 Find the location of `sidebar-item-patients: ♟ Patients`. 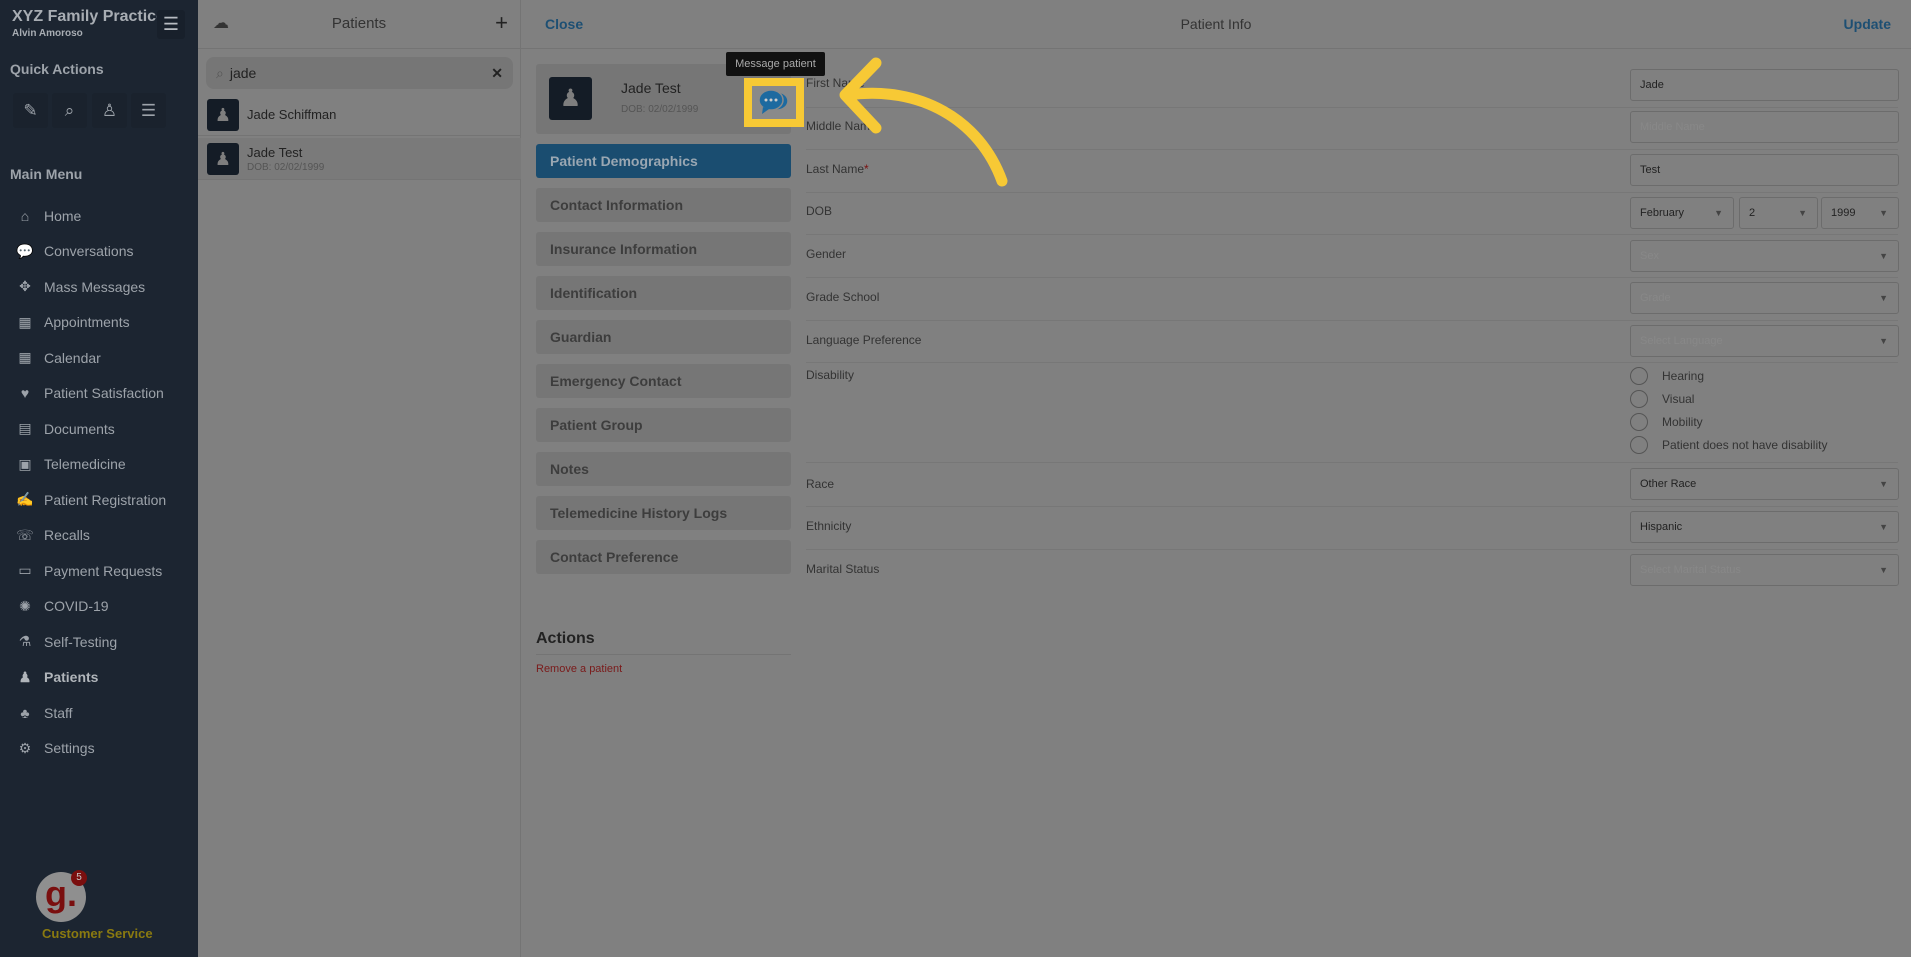

sidebar-item-patients: ♟ Patients is located at coordinates (99, 678).